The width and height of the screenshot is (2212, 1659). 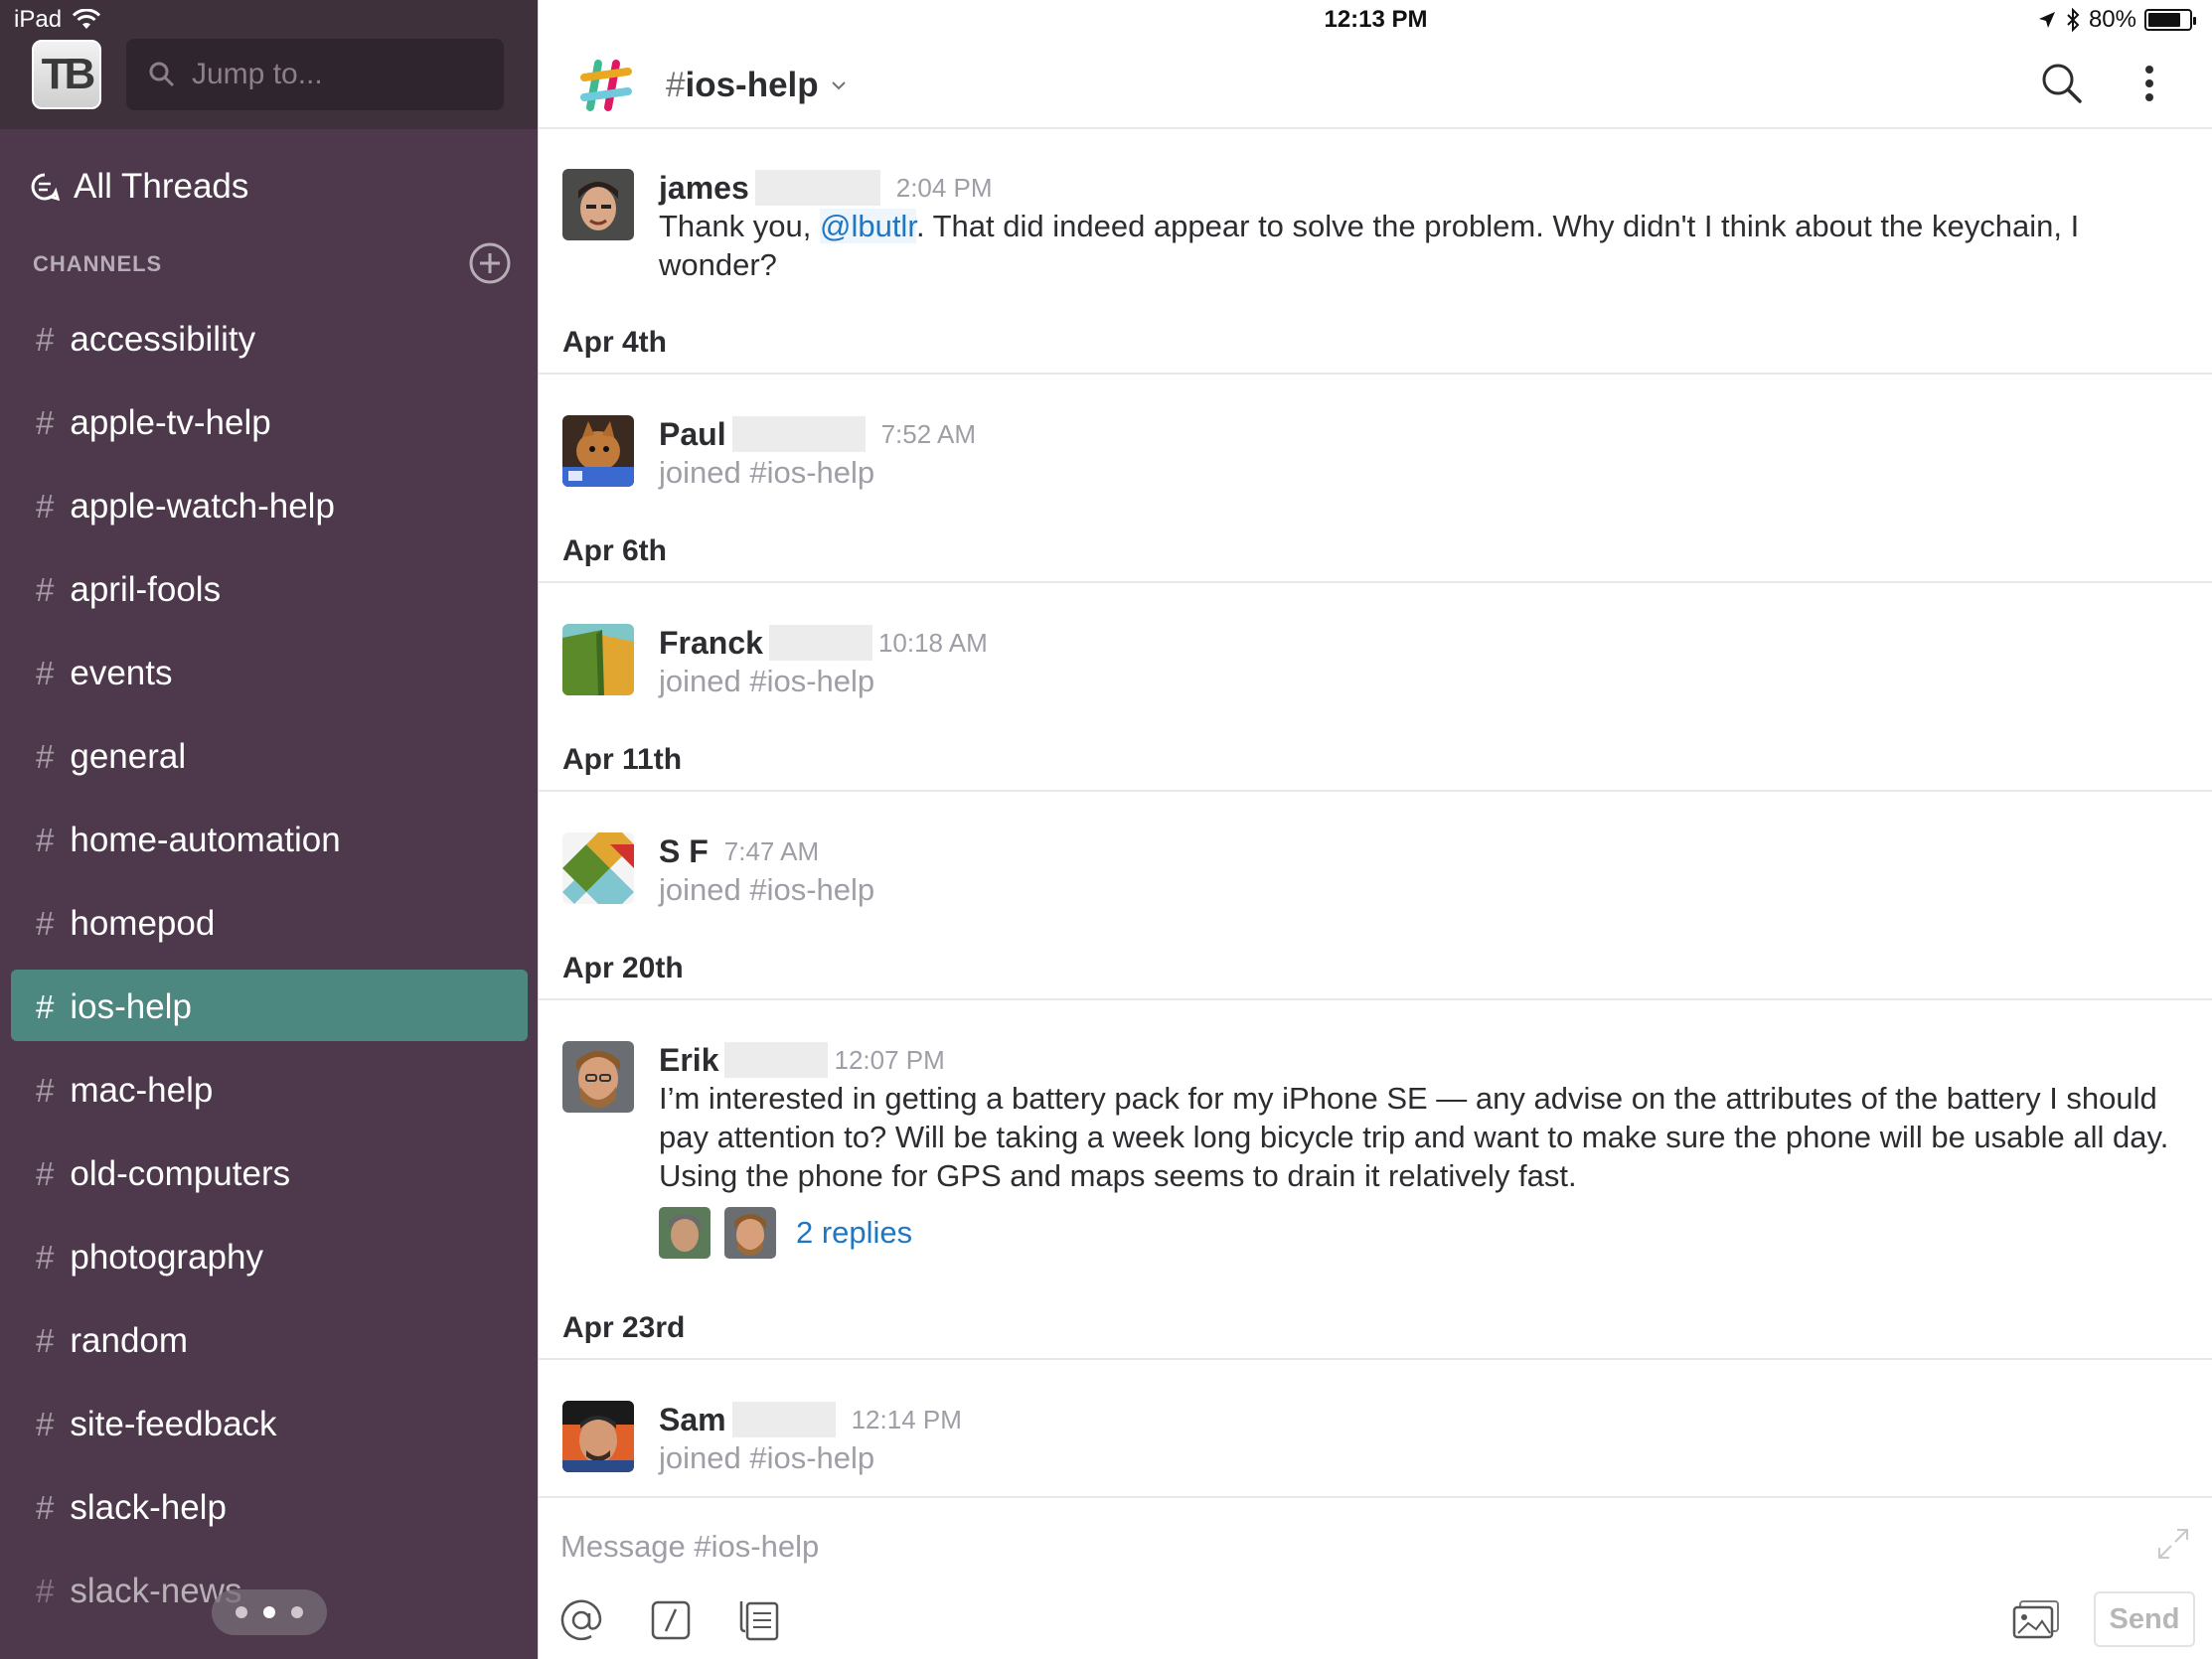 I want to click on channel-general: # general, so click(x=269, y=757).